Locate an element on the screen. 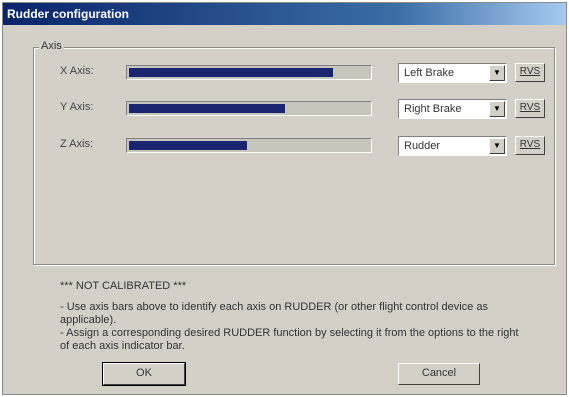 This screenshot has height=397, width=569. z-axis-label: Z Axis: is located at coordinates (77, 144).